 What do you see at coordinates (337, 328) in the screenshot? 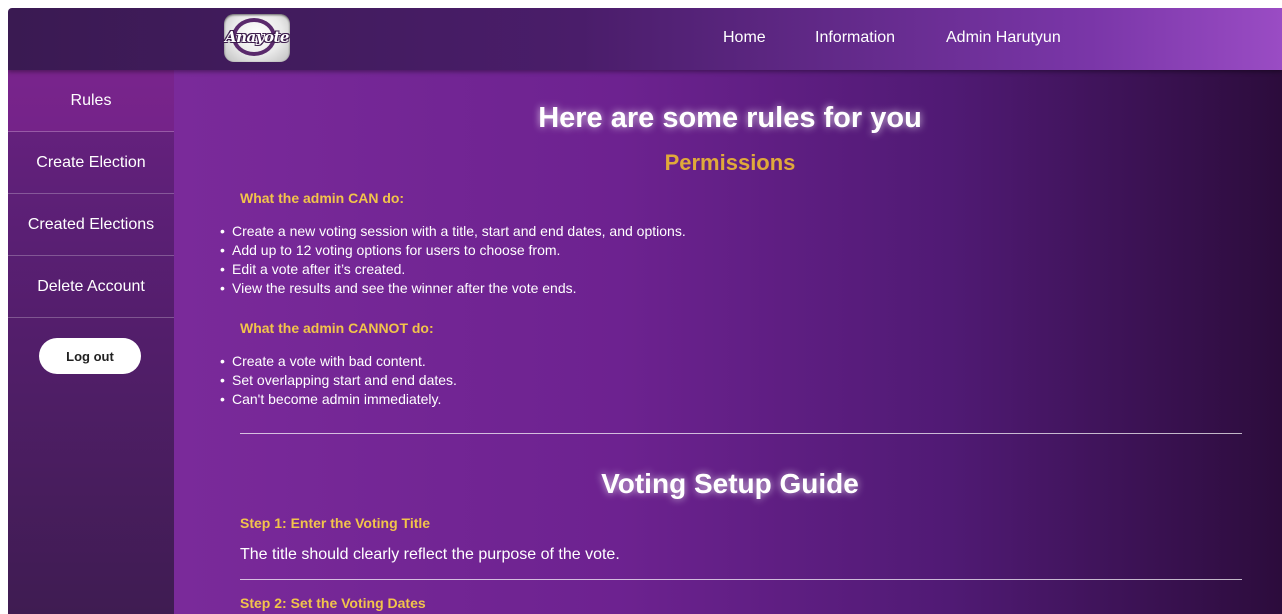
I see `cannot-heading: What the admin CANNOT do:` at bounding box center [337, 328].